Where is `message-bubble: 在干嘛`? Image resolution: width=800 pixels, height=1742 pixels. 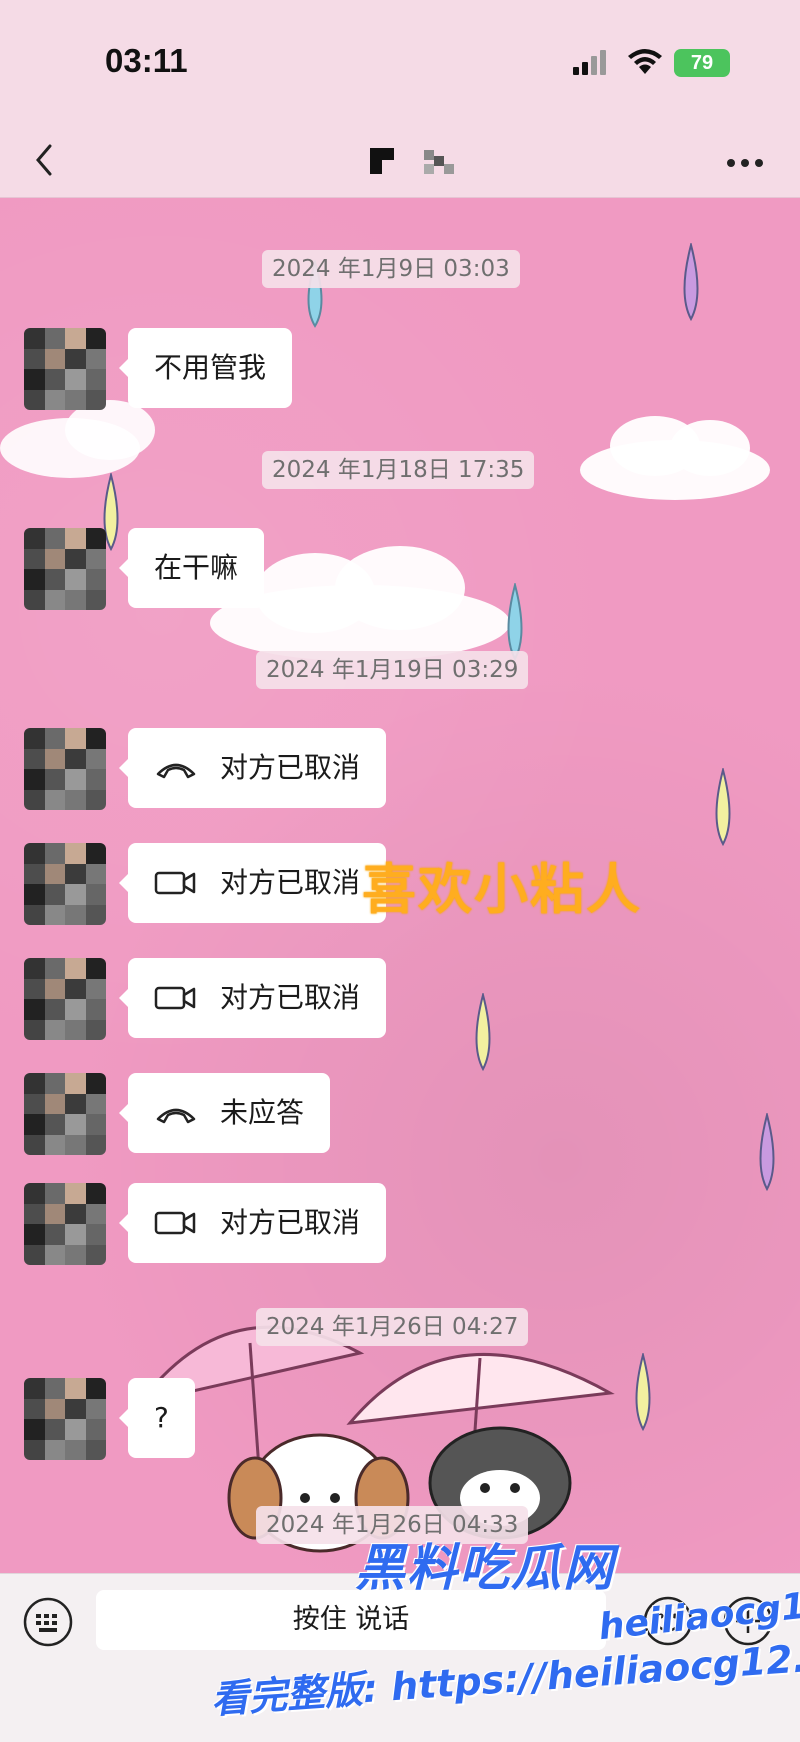 message-bubble: 在干嘛 is located at coordinates (191, 568).